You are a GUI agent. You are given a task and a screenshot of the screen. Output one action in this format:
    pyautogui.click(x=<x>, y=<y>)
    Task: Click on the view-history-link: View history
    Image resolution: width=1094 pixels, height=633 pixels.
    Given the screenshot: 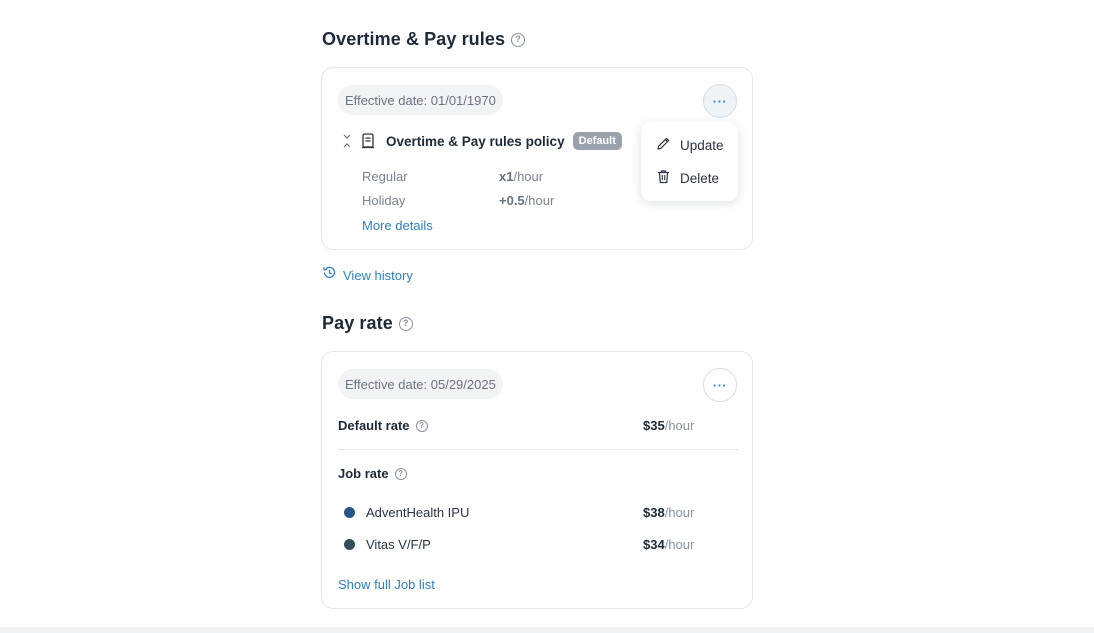 What is the action you would take?
    pyautogui.click(x=367, y=275)
    